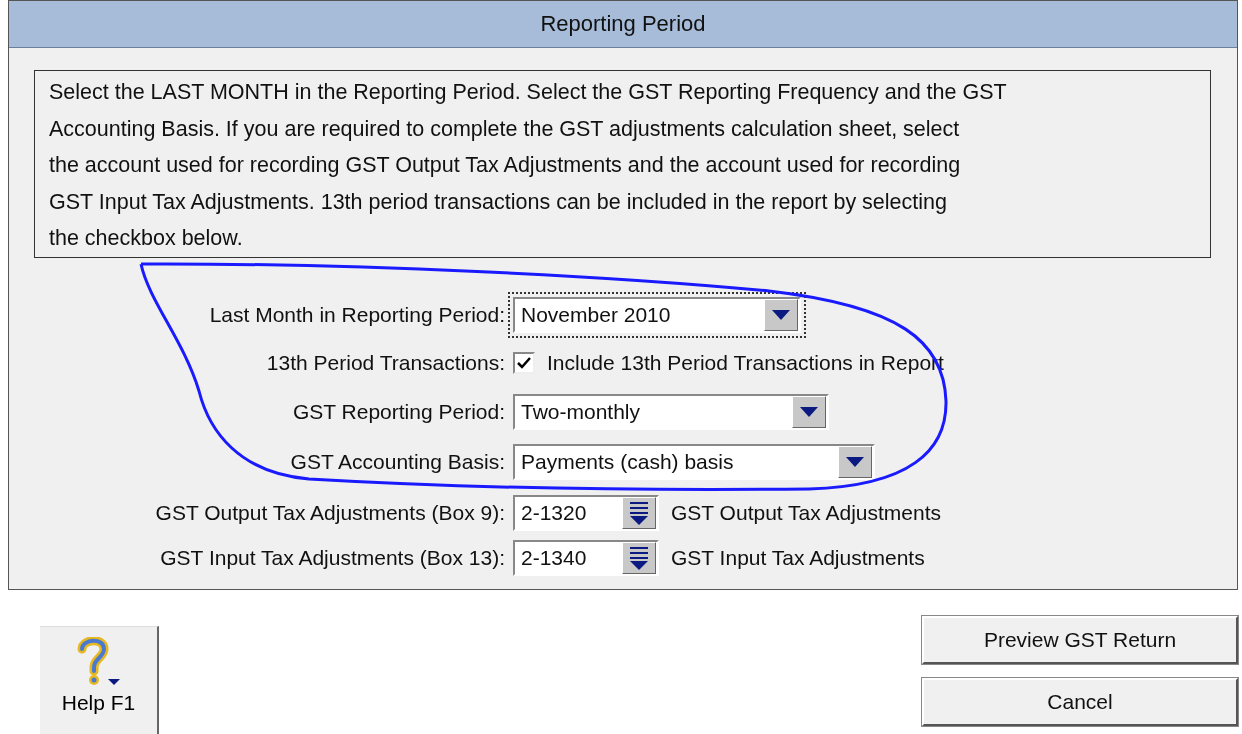  I want to click on field-label: GST Input Tax Adjustments (Box 13):, so click(332, 558).